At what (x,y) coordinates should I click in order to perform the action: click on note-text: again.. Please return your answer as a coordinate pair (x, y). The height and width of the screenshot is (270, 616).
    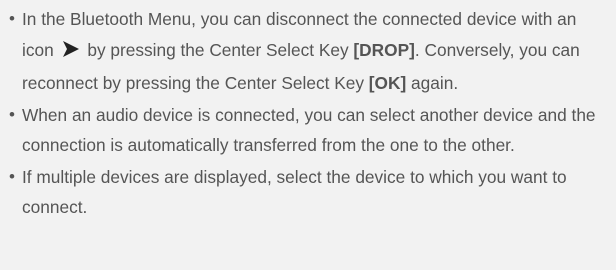
    Looking at the image, I should click on (435, 83).